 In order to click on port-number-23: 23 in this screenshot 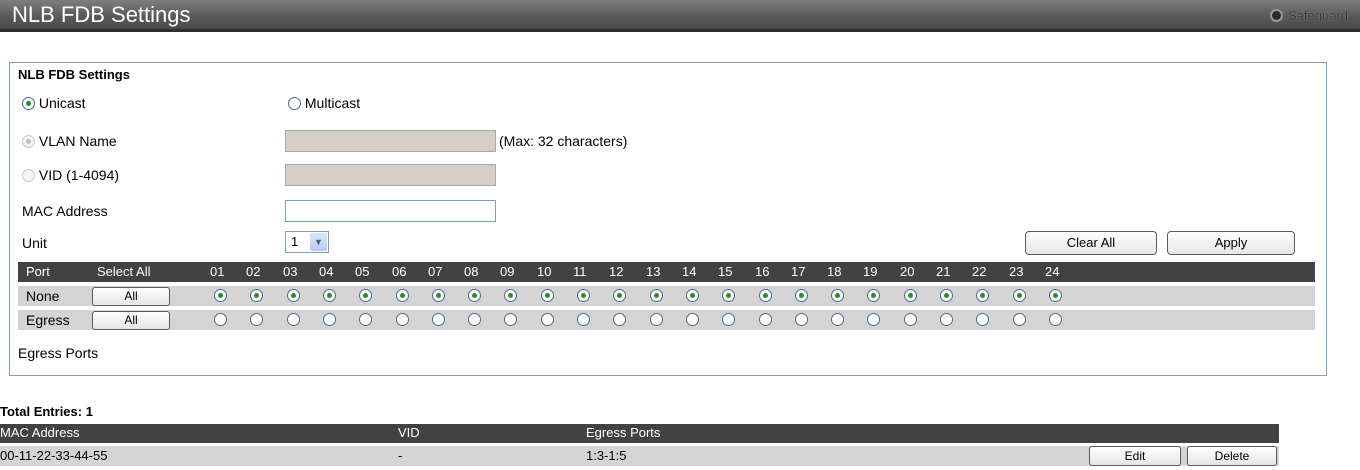, I will do `click(1016, 271)`.